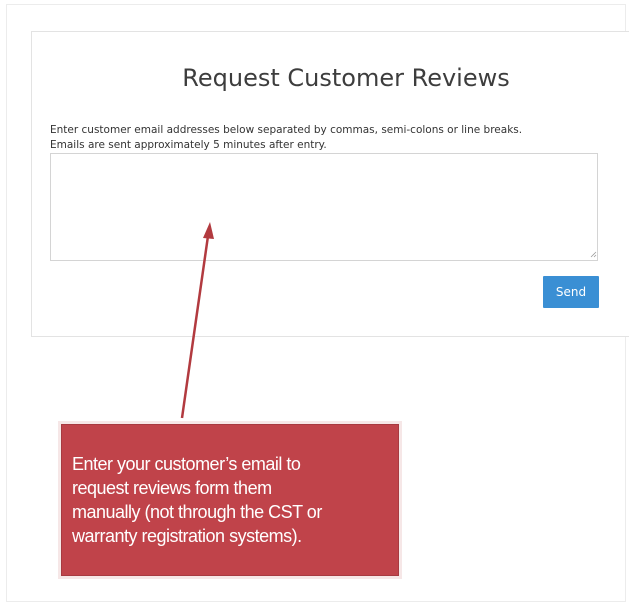 This screenshot has height=605, width=629. I want to click on callout-line-2: request reviews form them, so click(172, 488).